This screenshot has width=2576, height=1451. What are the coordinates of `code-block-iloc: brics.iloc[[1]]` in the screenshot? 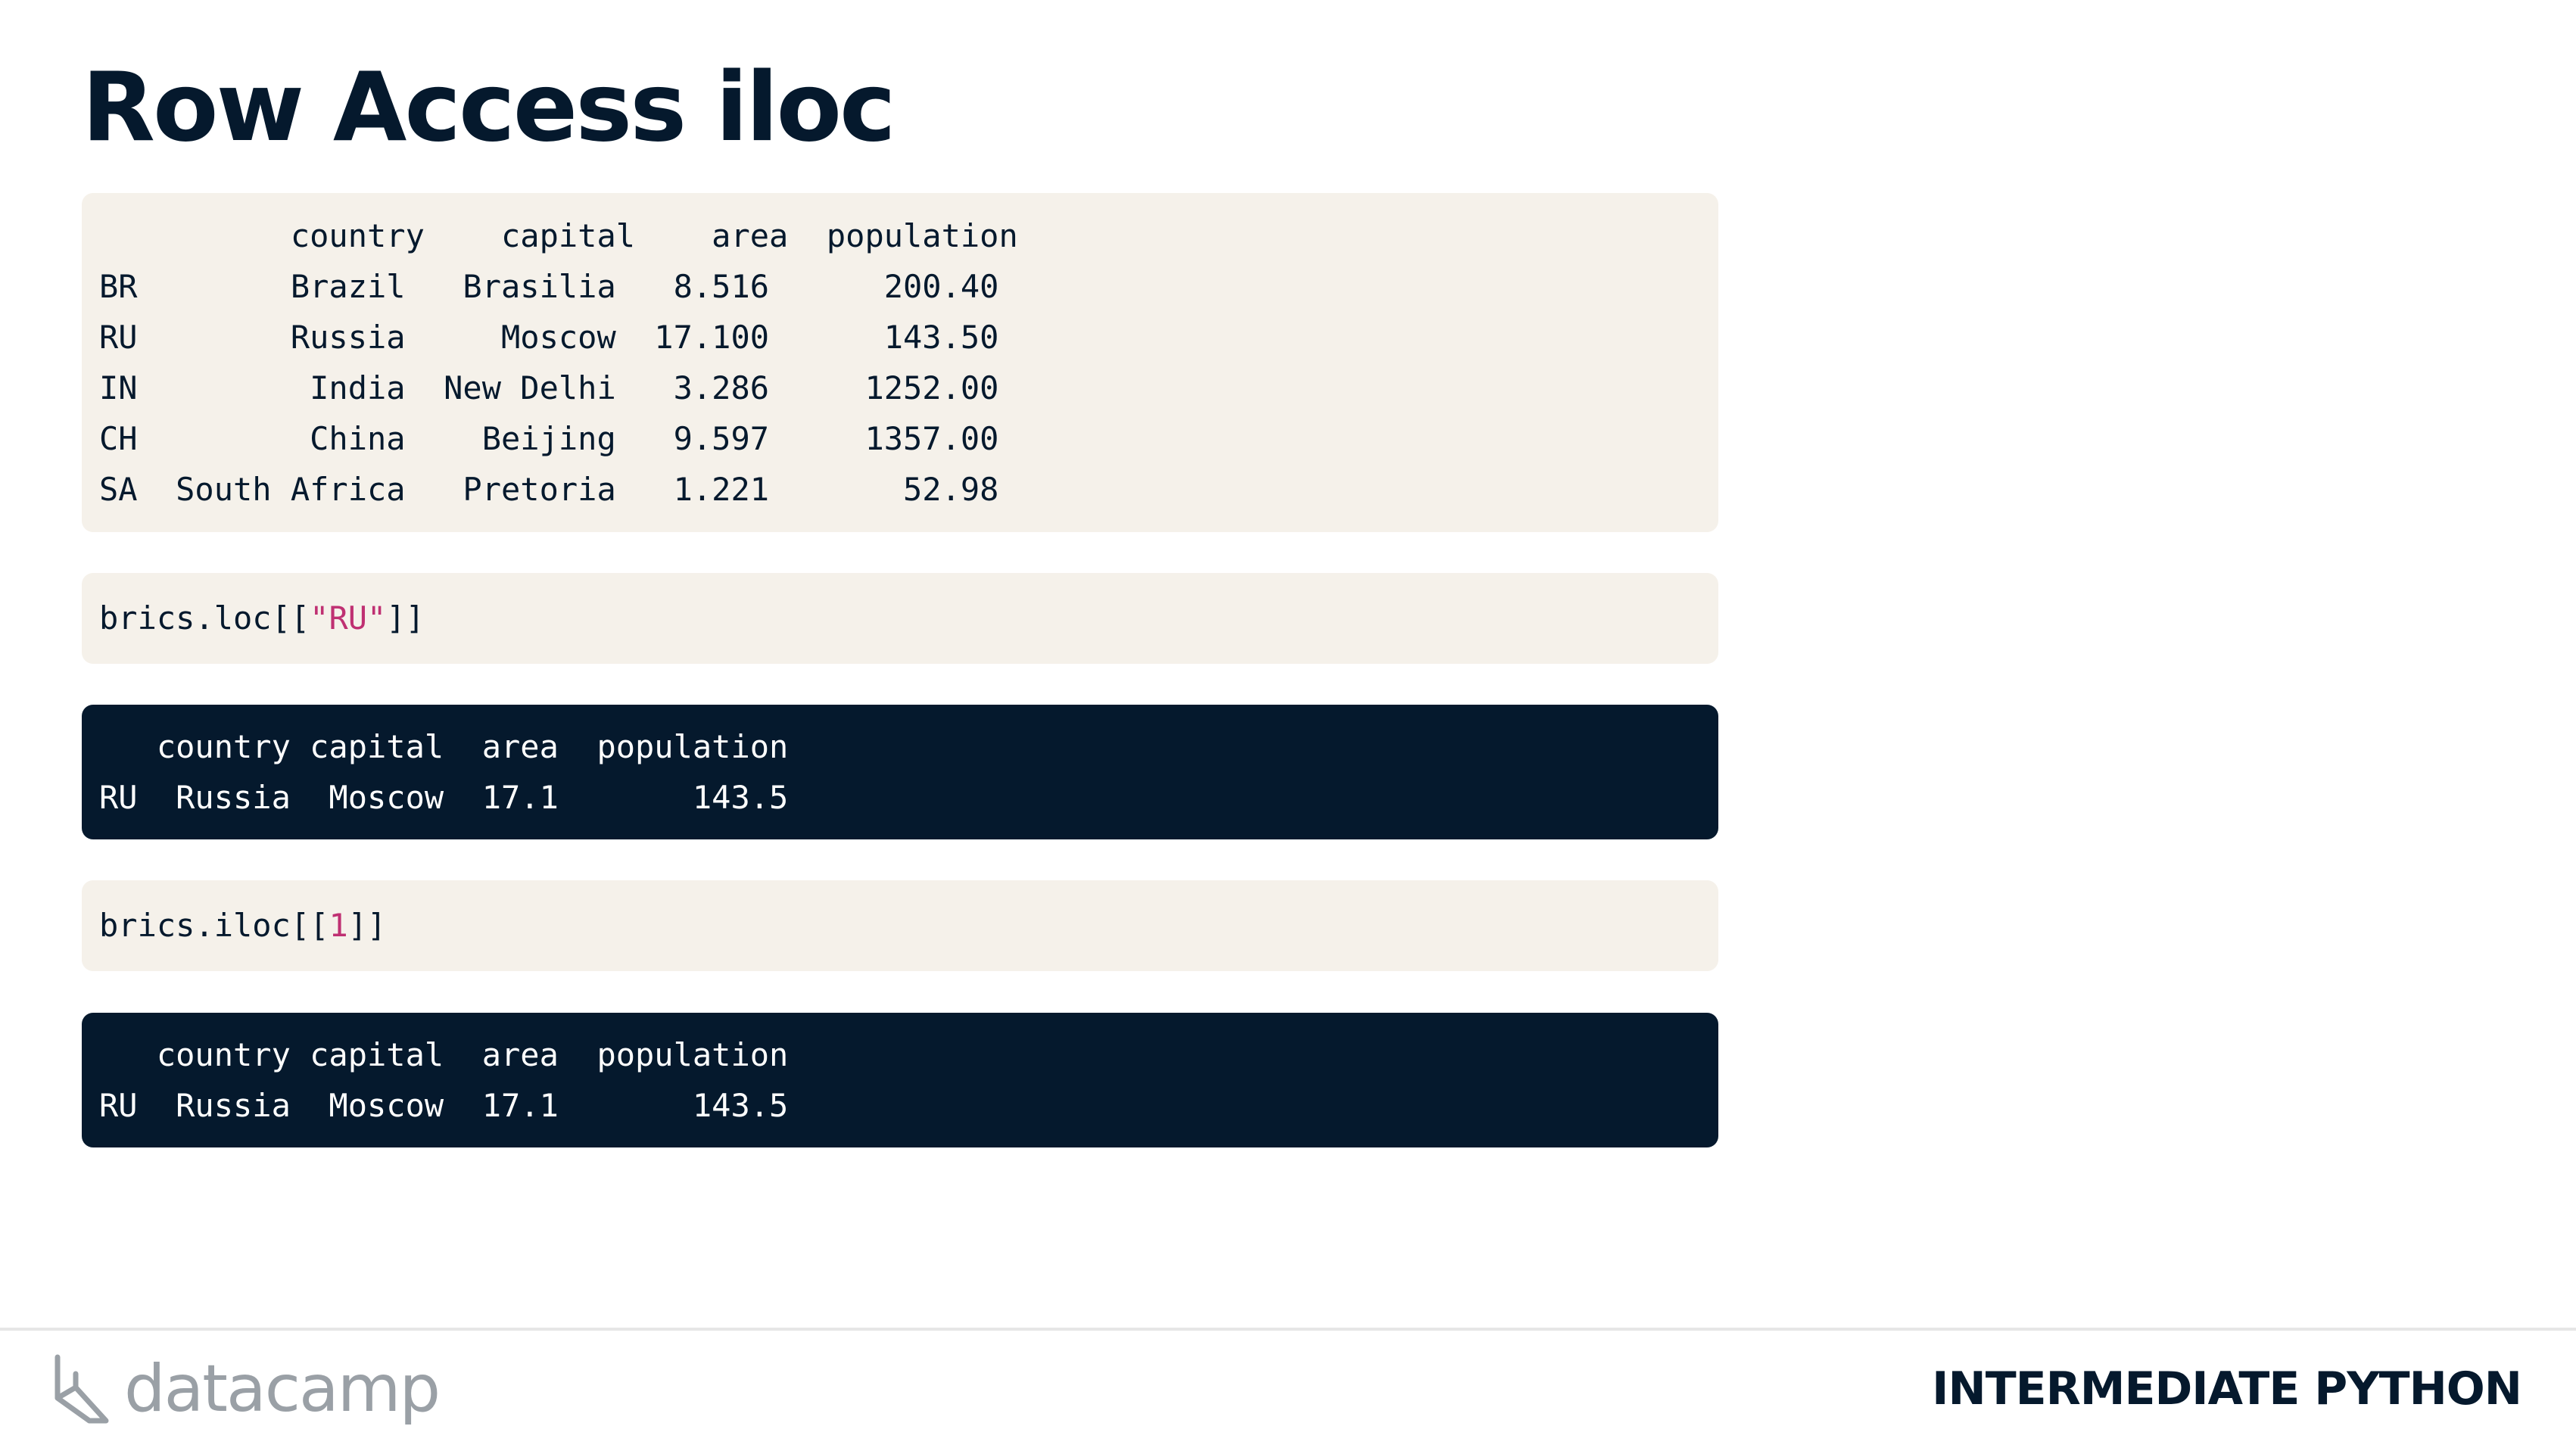 It's located at (900, 925).